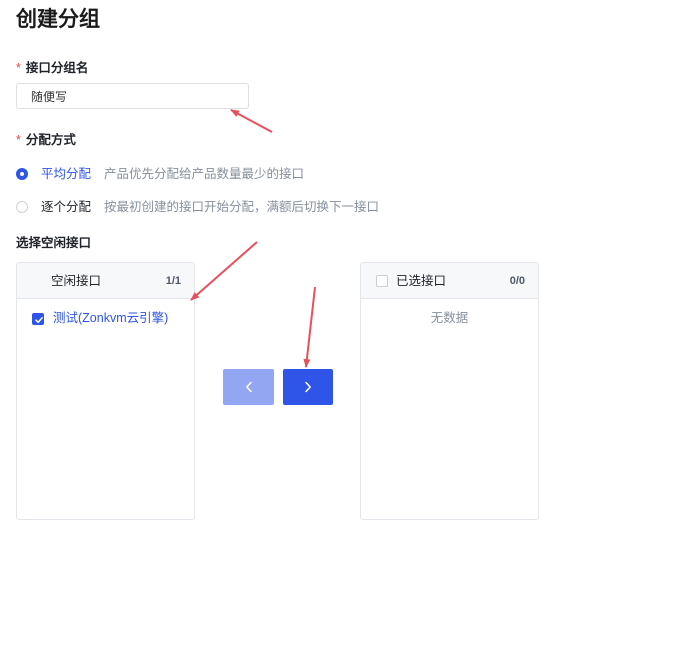 This screenshot has width=683, height=650. What do you see at coordinates (449, 281) in the screenshot?
I see `transfer-target-header: 已选接口 0/0` at bounding box center [449, 281].